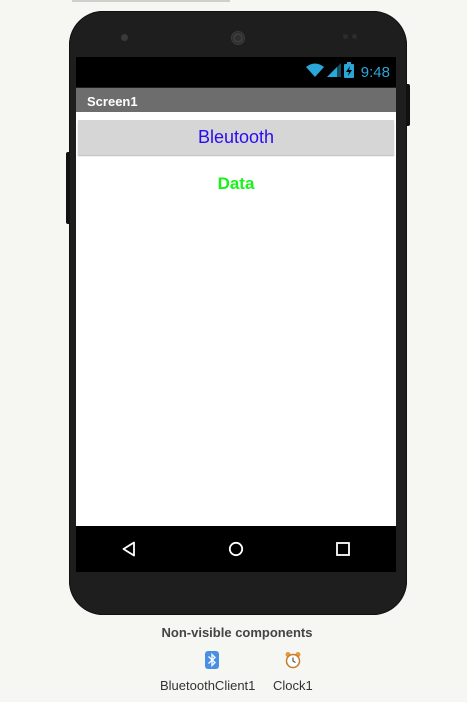 The image size is (467, 702). I want to click on sensor-icon, so click(351, 36).